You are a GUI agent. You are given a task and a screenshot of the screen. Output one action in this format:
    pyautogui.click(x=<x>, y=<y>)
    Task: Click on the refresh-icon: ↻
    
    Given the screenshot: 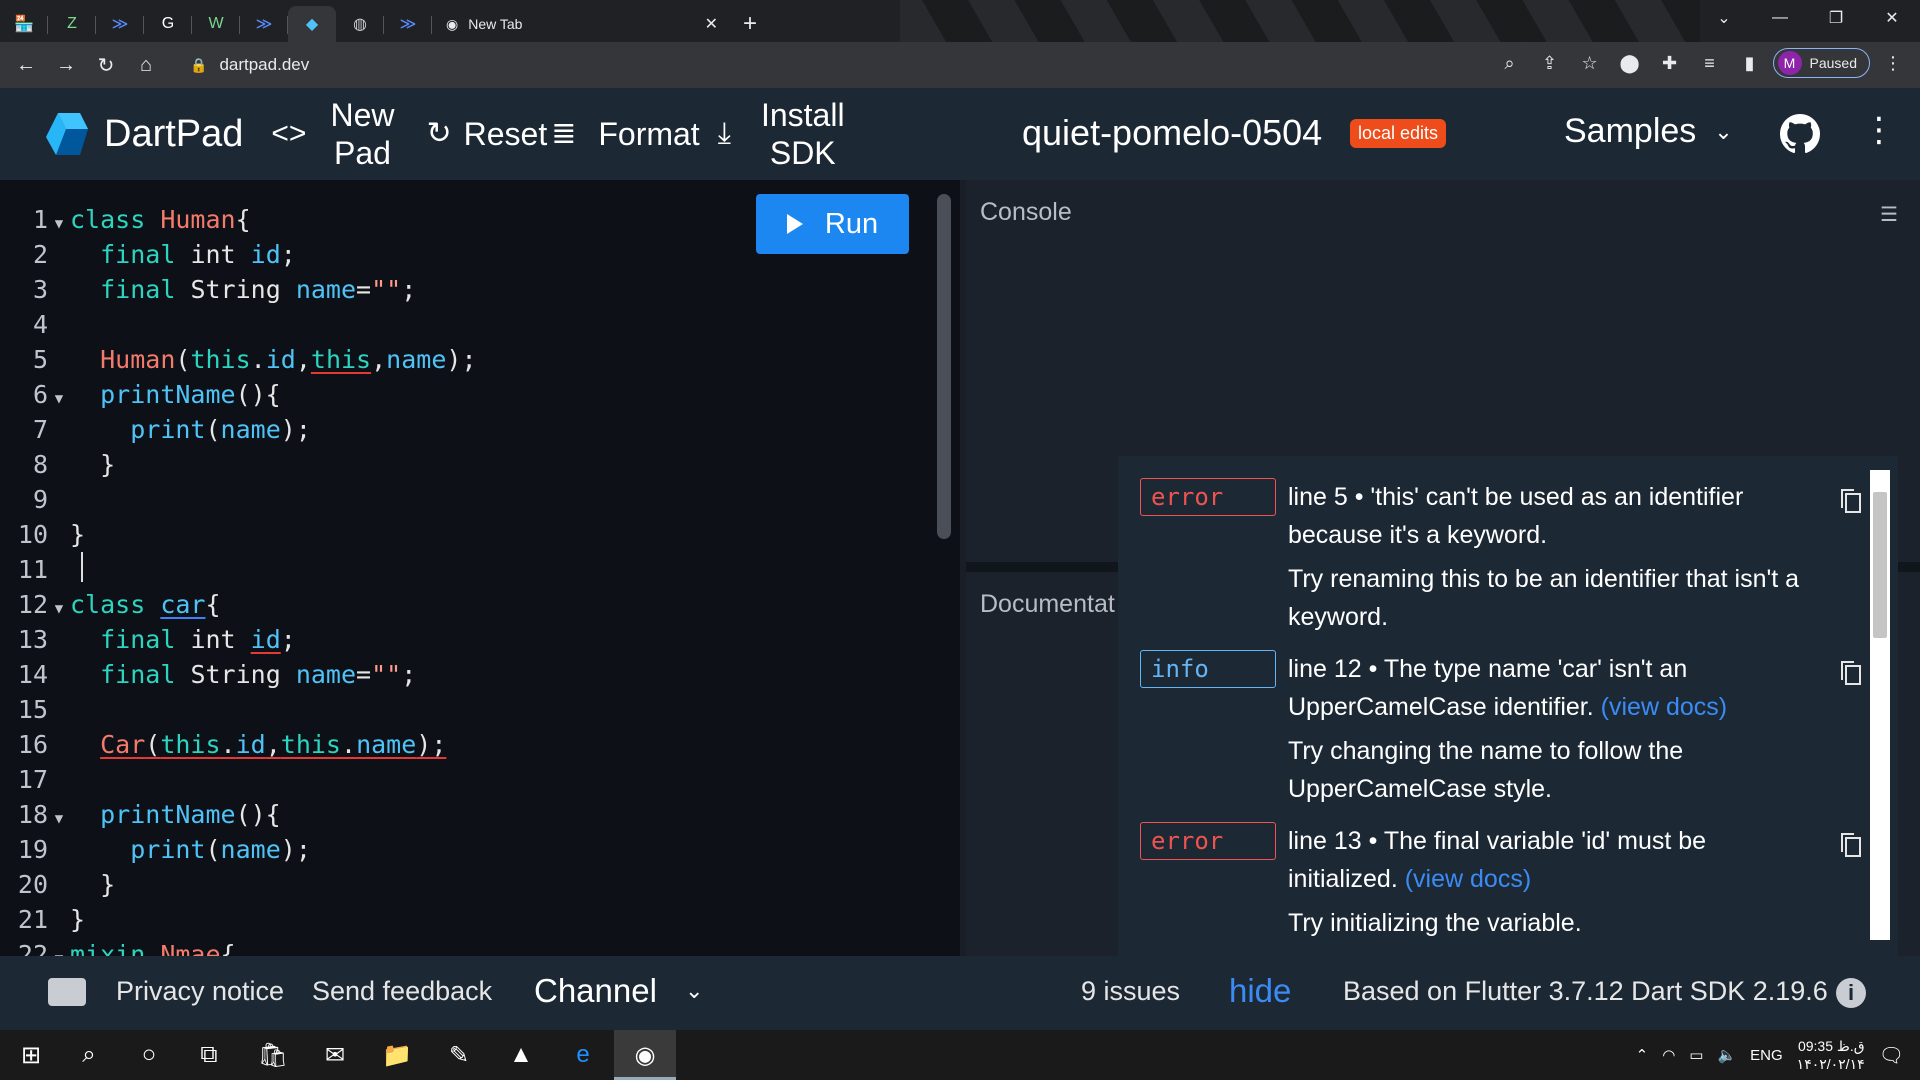 What is the action you would take?
    pyautogui.click(x=439, y=133)
    